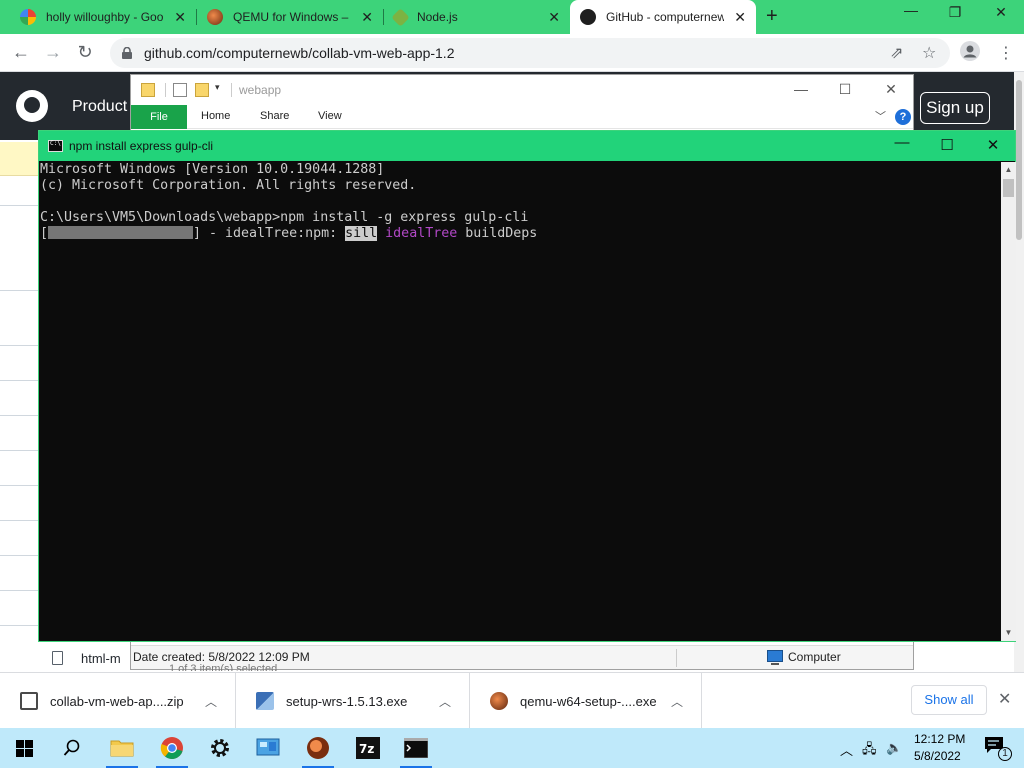 This screenshot has height=768, width=1024. What do you see at coordinates (477, 17) in the screenshot?
I see `tab-nodejs: Node.js ✕` at bounding box center [477, 17].